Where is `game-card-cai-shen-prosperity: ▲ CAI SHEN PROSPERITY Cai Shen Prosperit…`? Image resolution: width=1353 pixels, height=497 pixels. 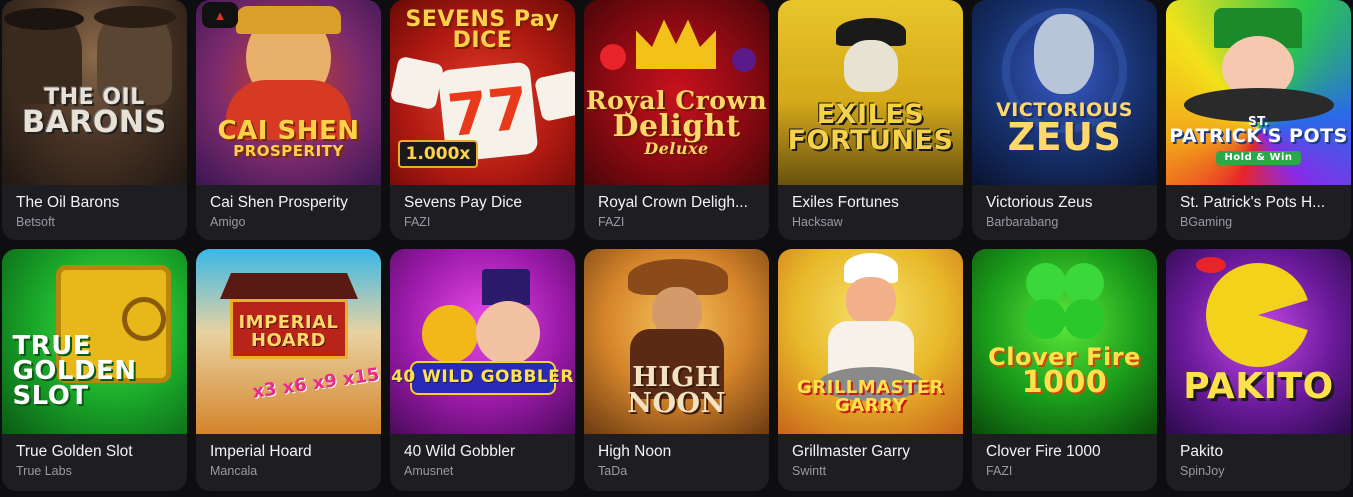
game-card-cai-shen-prosperity: ▲ CAI SHEN PROSPERITY Cai Shen Prosperit… is located at coordinates (288, 120).